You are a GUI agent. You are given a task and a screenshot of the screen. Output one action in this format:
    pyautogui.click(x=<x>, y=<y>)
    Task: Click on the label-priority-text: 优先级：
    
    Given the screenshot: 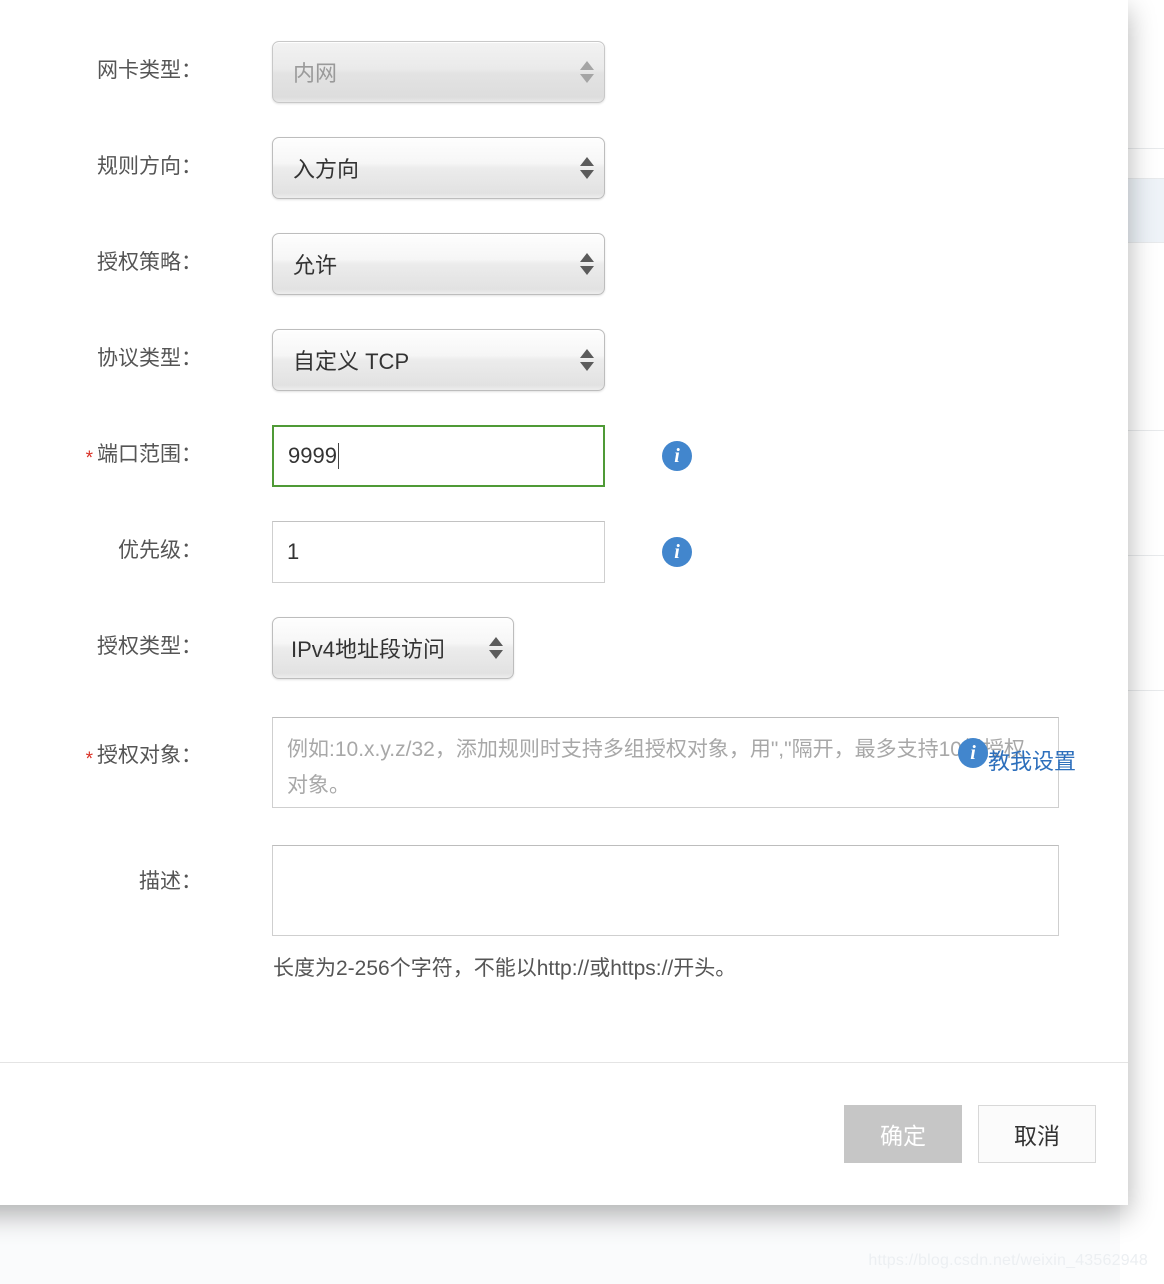 What is the action you would take?
    pyautogui.click(x=160, y=550)
    